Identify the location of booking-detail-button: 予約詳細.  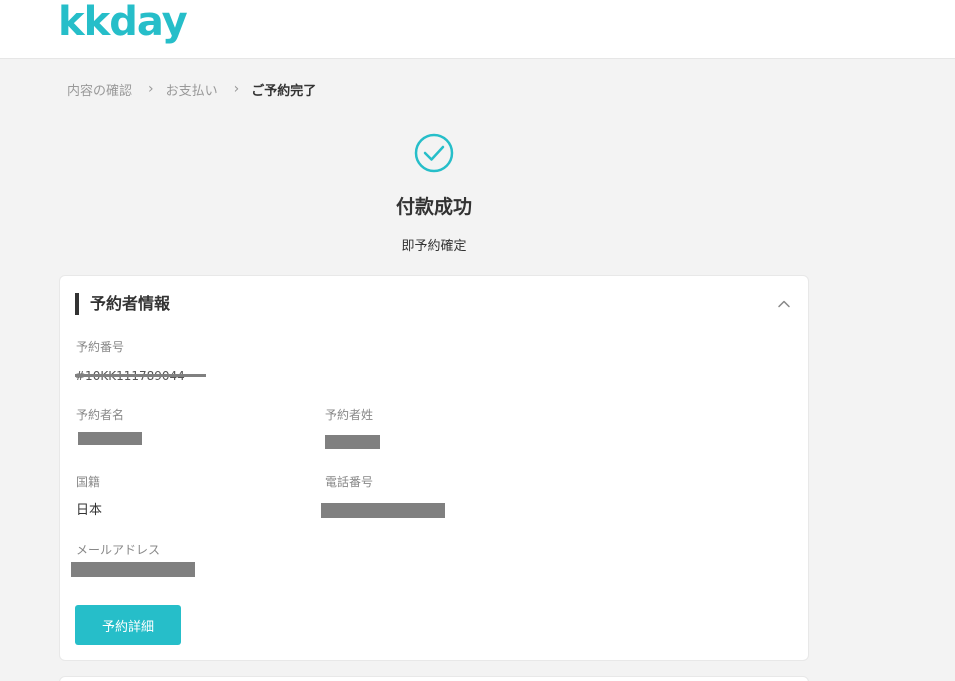
(128, 625).